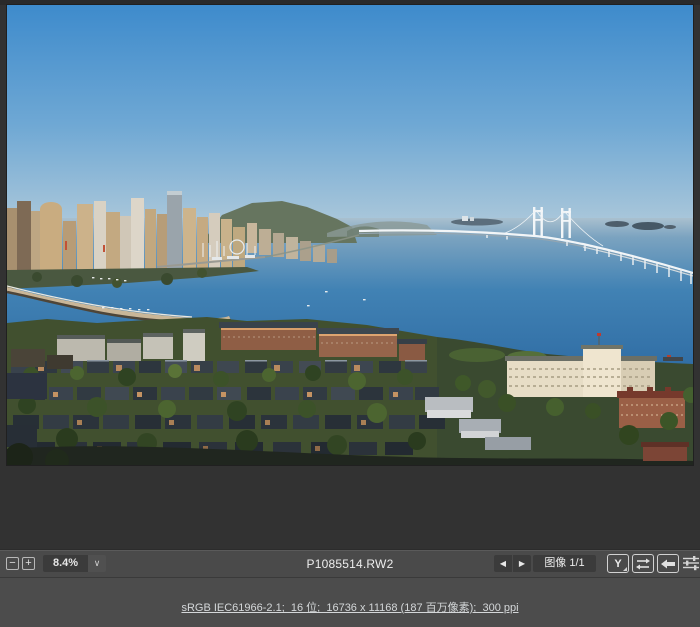 The image size is (700, 627). I want to click on left-triangle-icon: ◀, so click(503, 563).